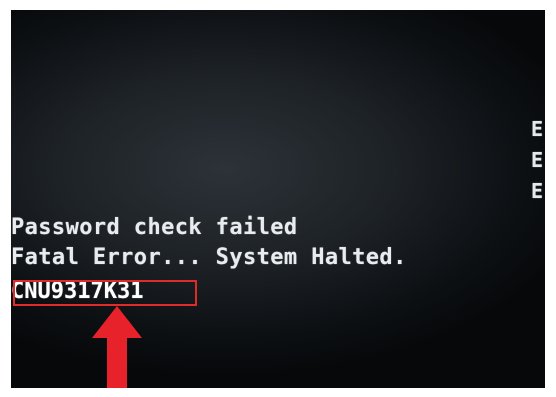  Describe the element at coordinates (537, 191) in the screenshot. I see `edge-char-3: E` at that location.